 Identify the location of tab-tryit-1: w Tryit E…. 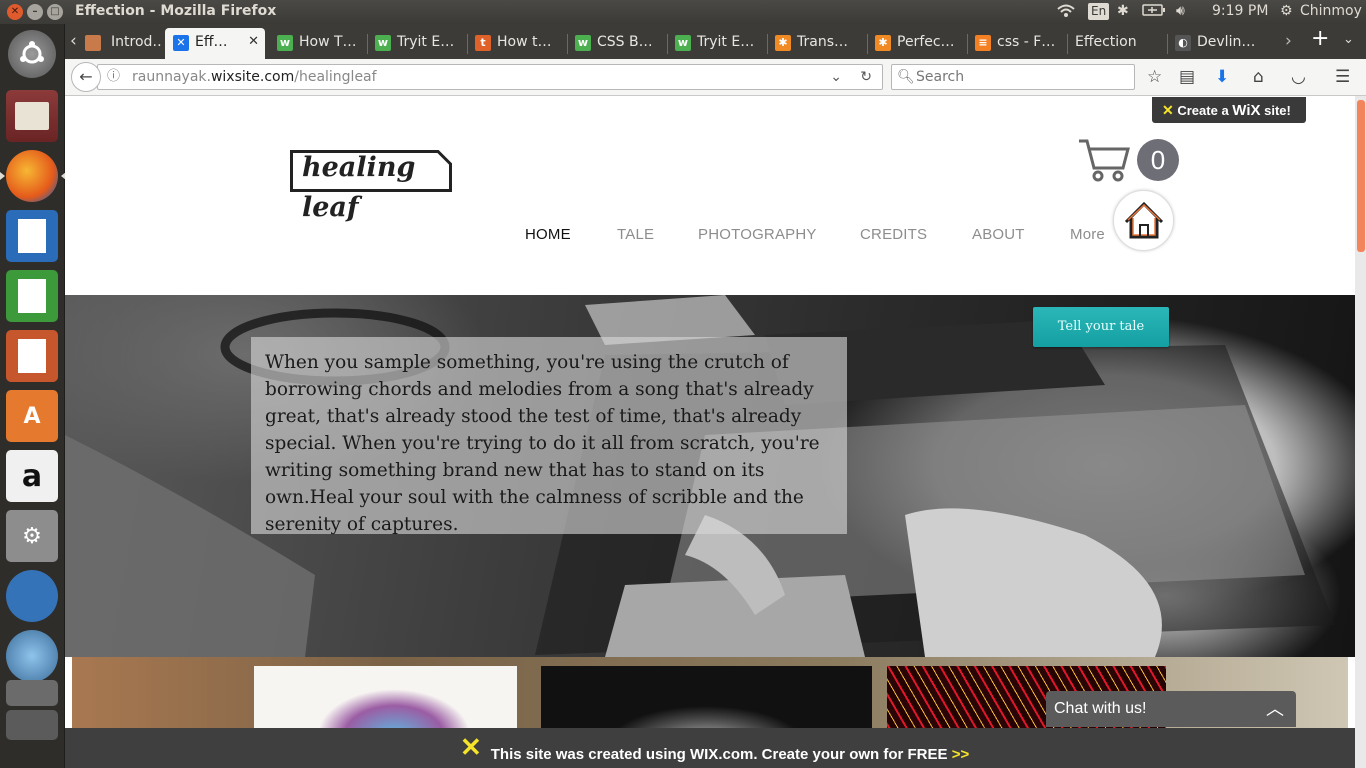
(416, 43).